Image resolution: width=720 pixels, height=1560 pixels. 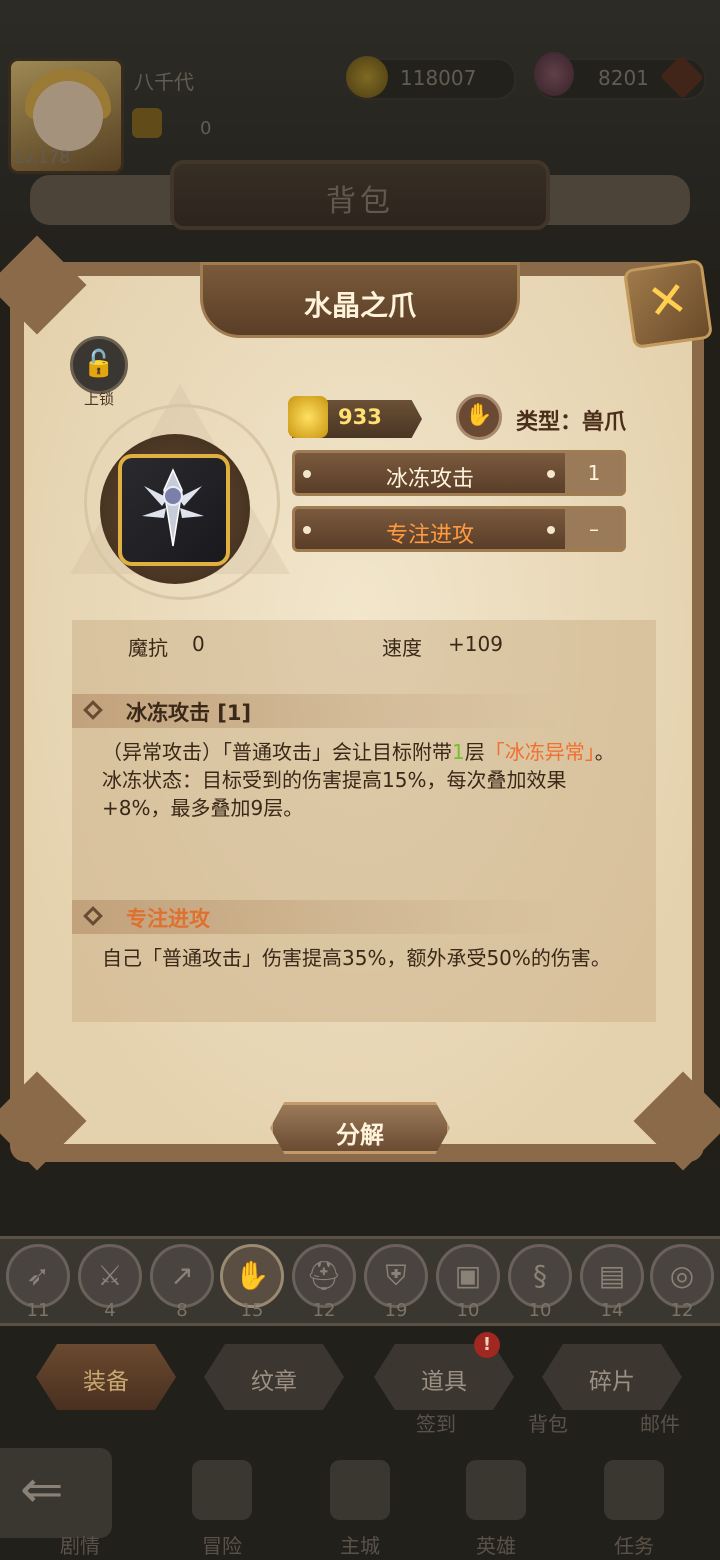 I want to click on skill-level: 1, so click(x=594, y=473).